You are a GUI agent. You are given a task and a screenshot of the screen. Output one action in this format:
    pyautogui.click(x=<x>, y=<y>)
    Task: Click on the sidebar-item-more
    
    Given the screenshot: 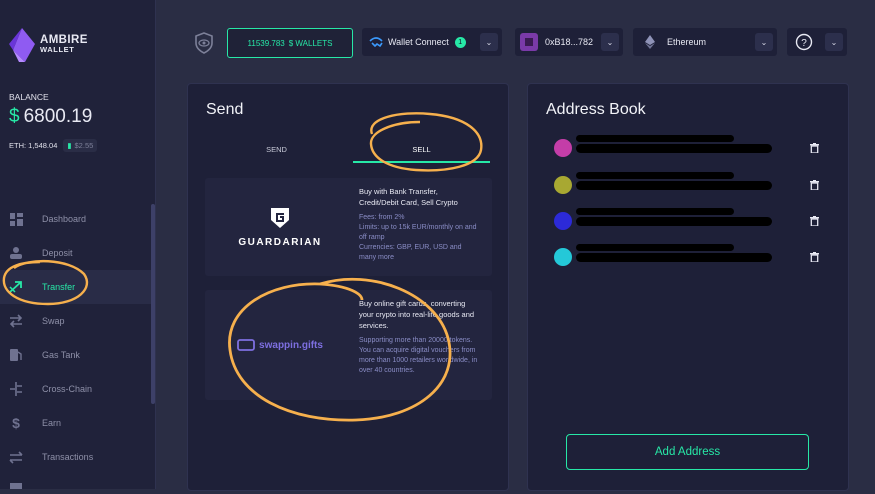 What is the action you would take?
    pyautogui.click(x=77, y=484)
    